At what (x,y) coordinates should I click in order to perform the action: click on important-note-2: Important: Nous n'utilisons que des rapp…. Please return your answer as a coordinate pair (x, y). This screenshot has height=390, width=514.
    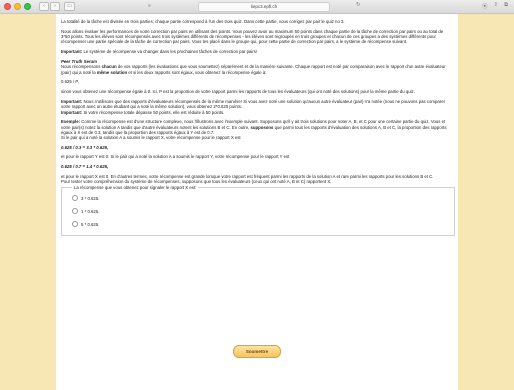
    Looking at the image, I should click on (257, 104).